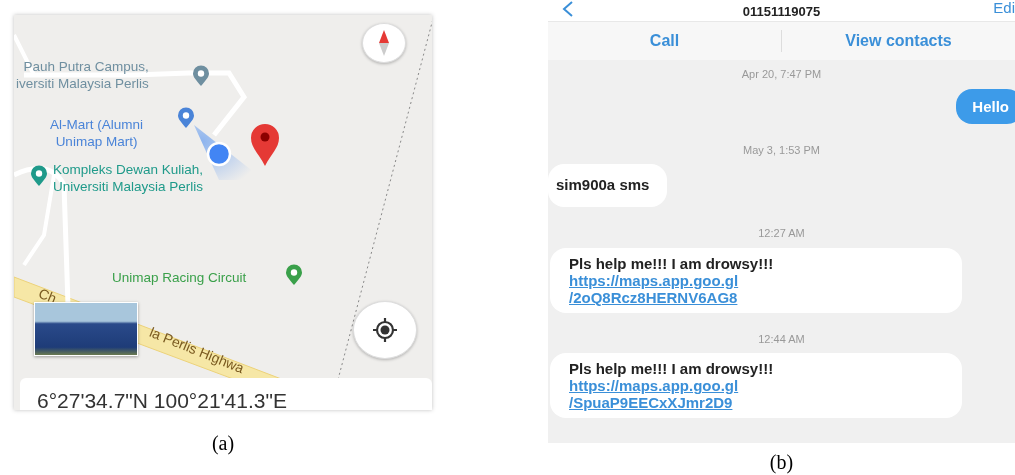 This screenshot has width=1015, height=475. What do you see at coordinates (781, 13) in the screenshot?
I see `phone-number: 01151119075` at bounding box center [781, 13].